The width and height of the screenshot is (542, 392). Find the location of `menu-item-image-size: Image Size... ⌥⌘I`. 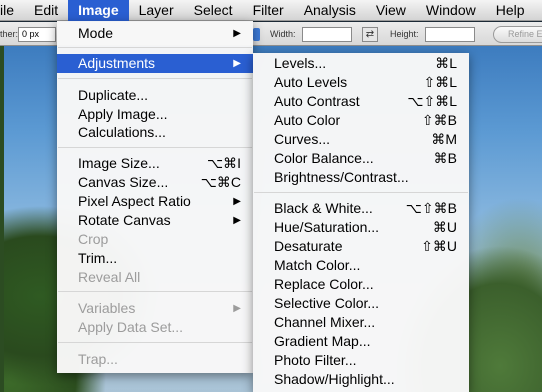

menu-item-image-size: Image Size... ⌥⌘I is located at coordinates (155, 163).